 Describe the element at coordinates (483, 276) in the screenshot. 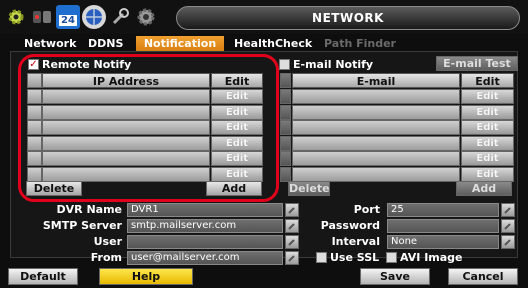

I see `cancel-button: Cancel` at that location.